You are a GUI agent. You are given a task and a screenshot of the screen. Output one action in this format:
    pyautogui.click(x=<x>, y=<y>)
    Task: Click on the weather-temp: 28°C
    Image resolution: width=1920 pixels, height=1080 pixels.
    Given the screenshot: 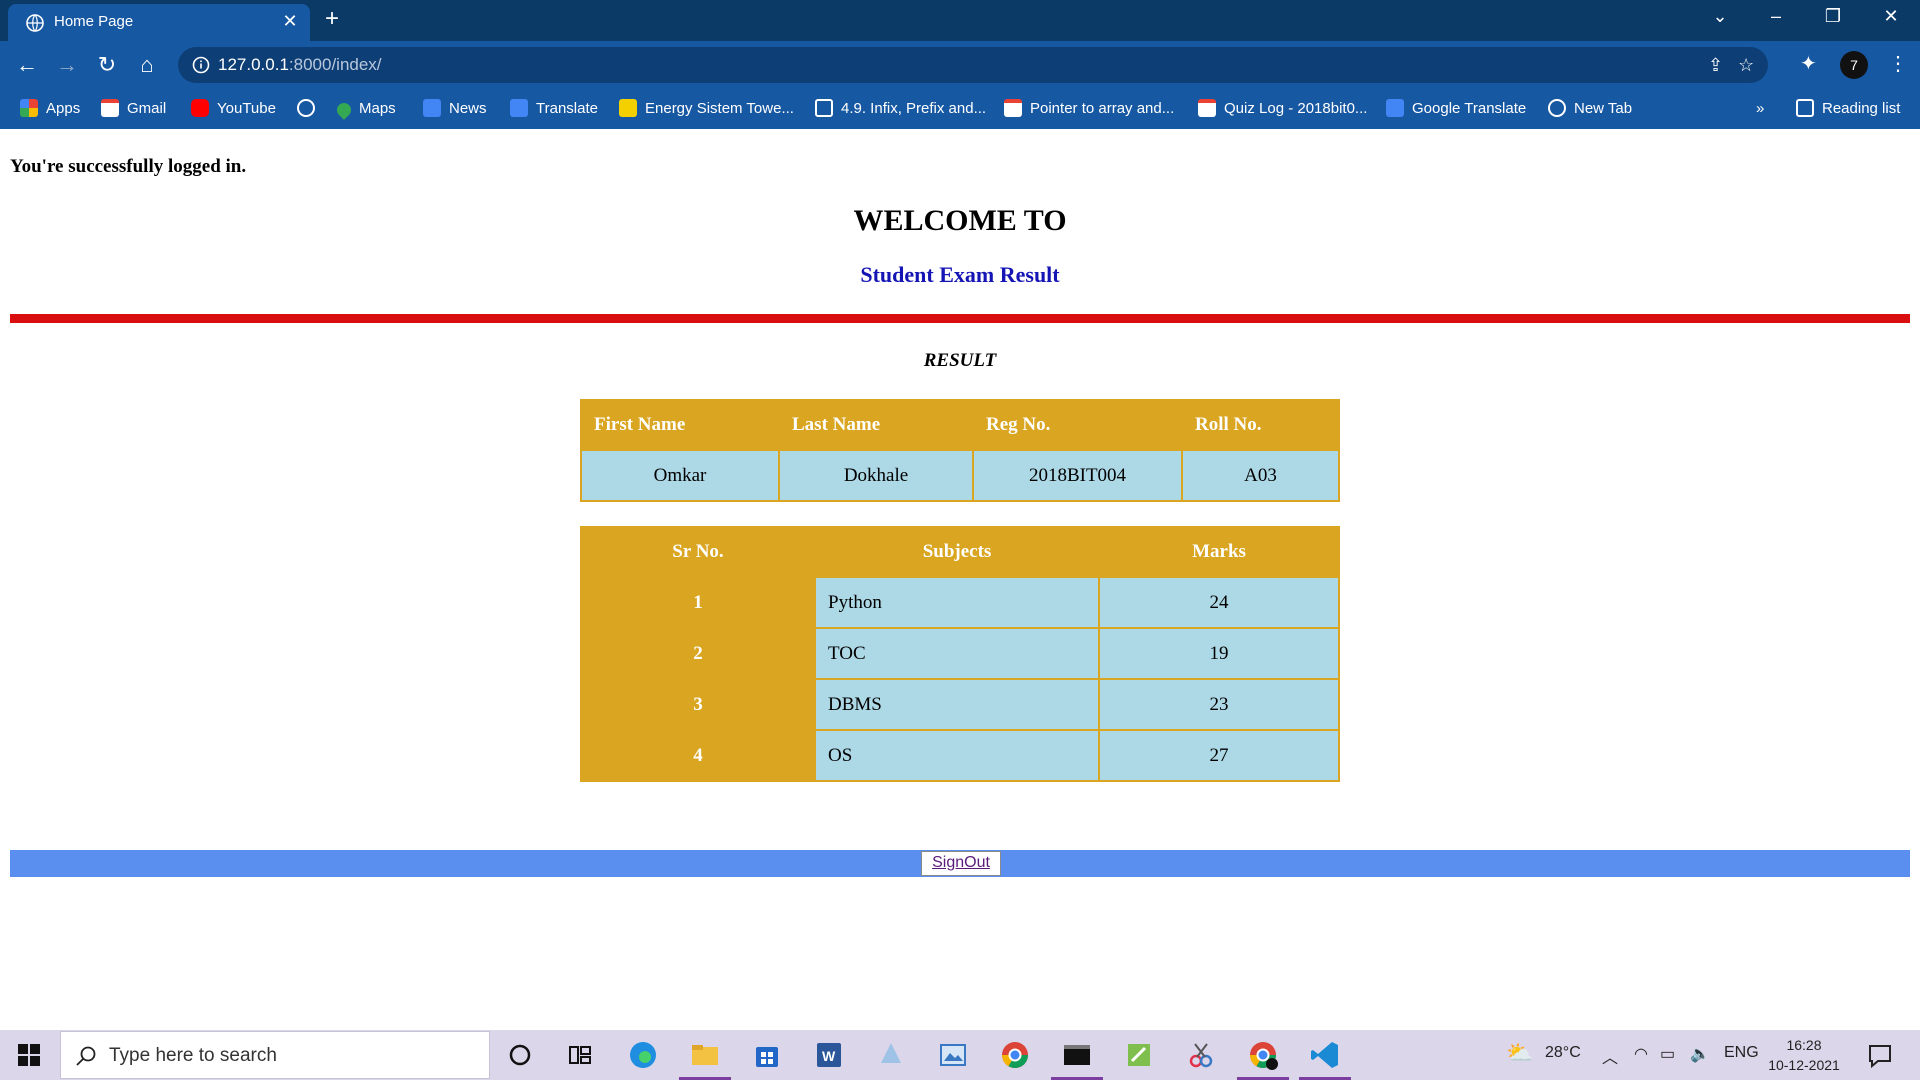 What is the action you would take?
    pyautogui.click(x=1563, y=1053)
    